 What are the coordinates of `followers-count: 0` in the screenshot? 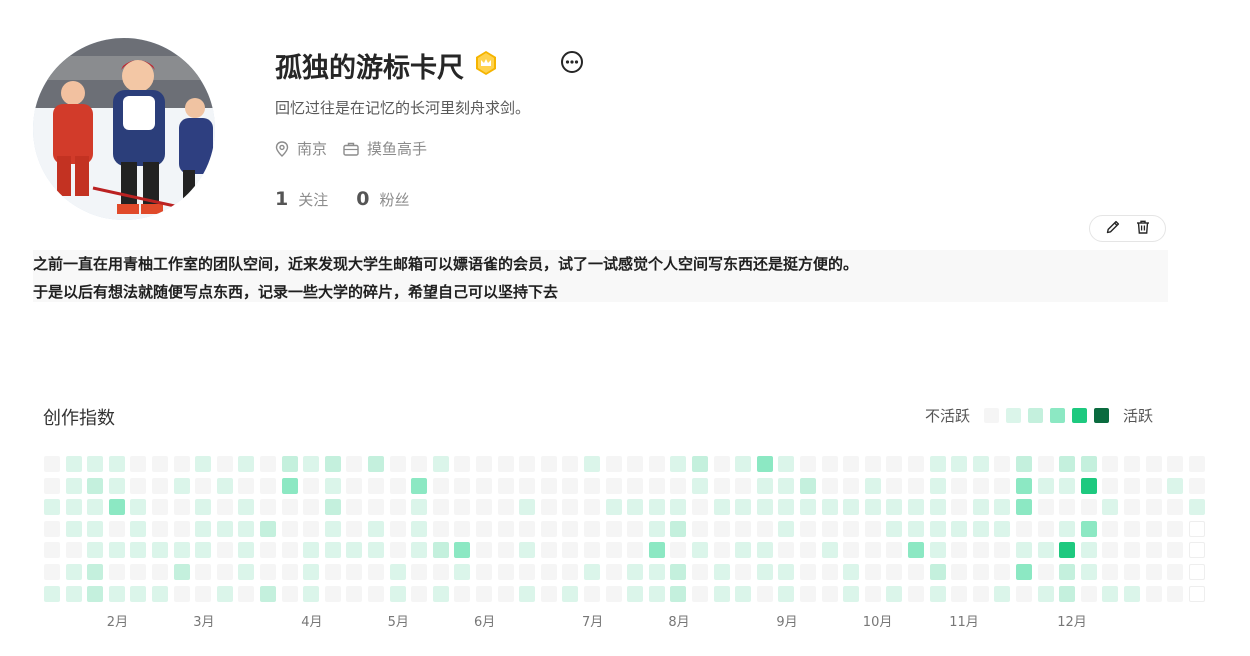 It's located at (362, 199).